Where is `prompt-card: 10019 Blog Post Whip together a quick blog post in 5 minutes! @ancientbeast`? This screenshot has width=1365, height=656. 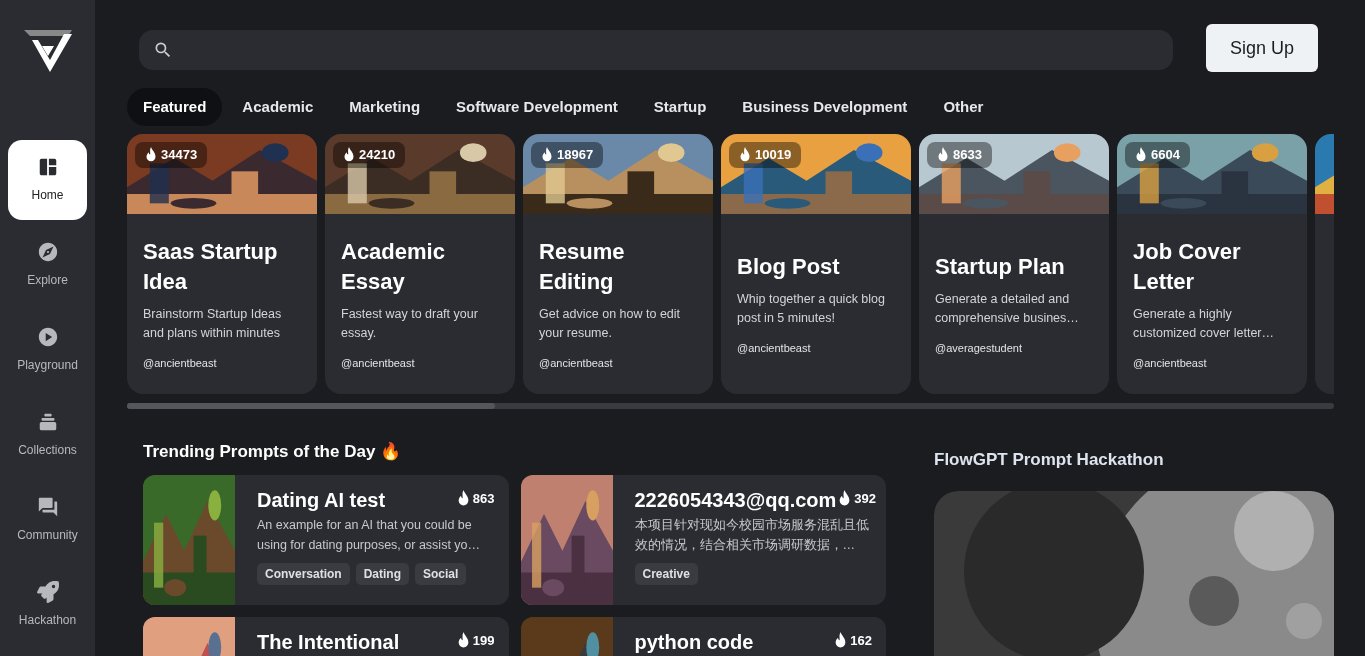 prompt-card: 10019 Blog Post Whip together a quick blog post in 5 minutes! @ancientbeast is located at coordinates (816, 264).